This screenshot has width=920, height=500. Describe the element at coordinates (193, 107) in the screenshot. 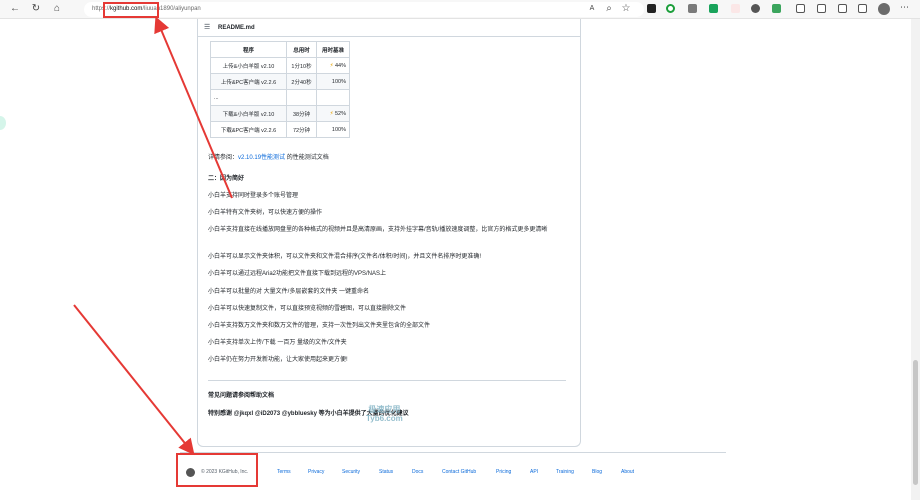

I see `arrow-to-url` at that location.